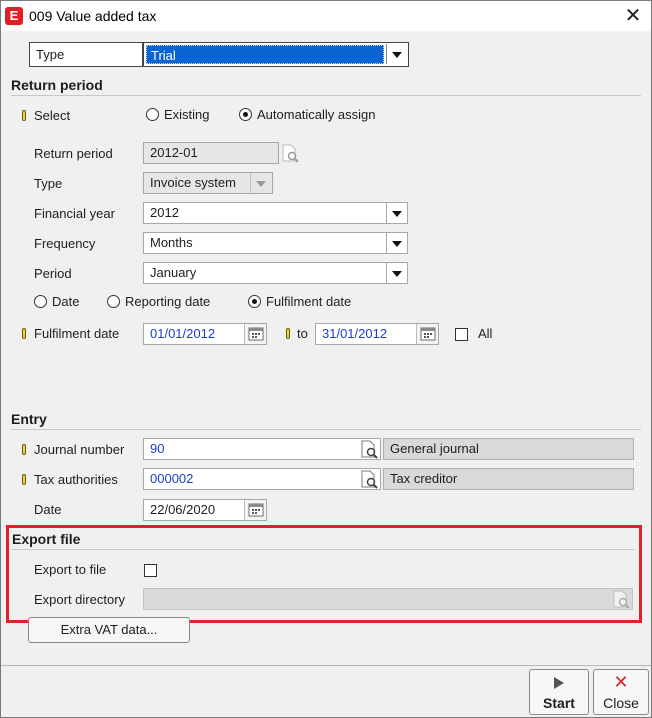 Image resolution: width=652 pixels, height=718 pixels. Describe the element at coordinates (508, 449) in the screenshot. I see `journal-description: General journal` at that location.